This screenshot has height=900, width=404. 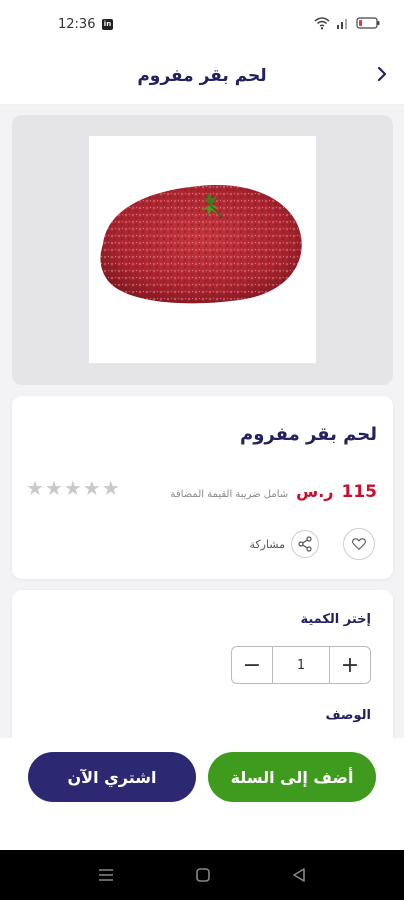 What do you see at coordinates (106, 875) in the screenshot?
I see `menu-icon` at bounding box center [106, 875].